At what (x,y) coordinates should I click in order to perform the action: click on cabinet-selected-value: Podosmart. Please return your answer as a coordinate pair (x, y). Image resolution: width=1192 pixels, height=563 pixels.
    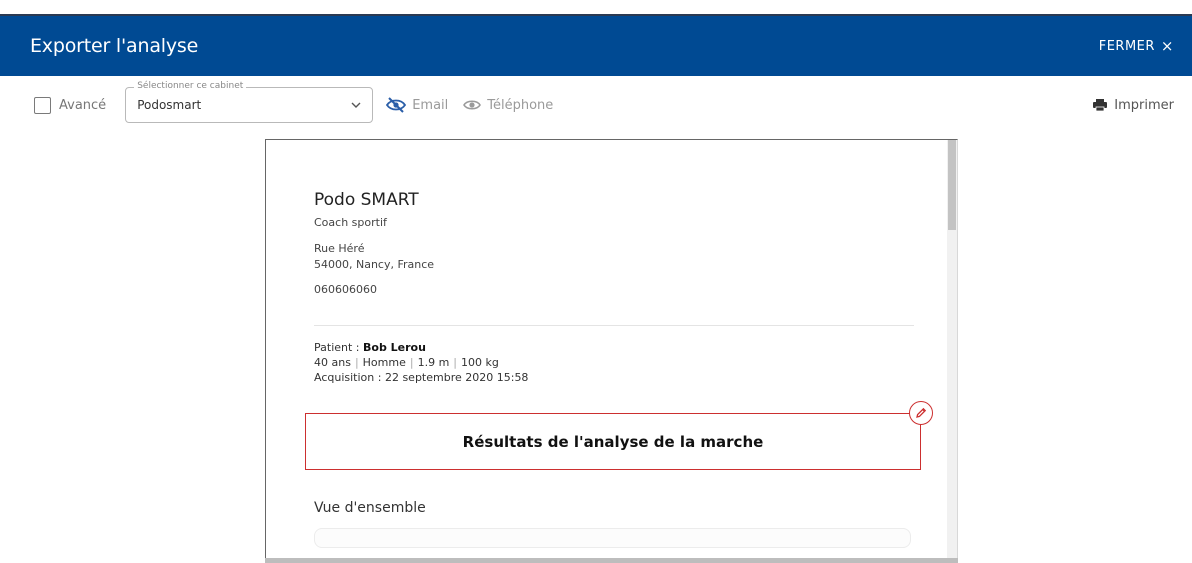
    Looking at the image, I should click on (169, 105).